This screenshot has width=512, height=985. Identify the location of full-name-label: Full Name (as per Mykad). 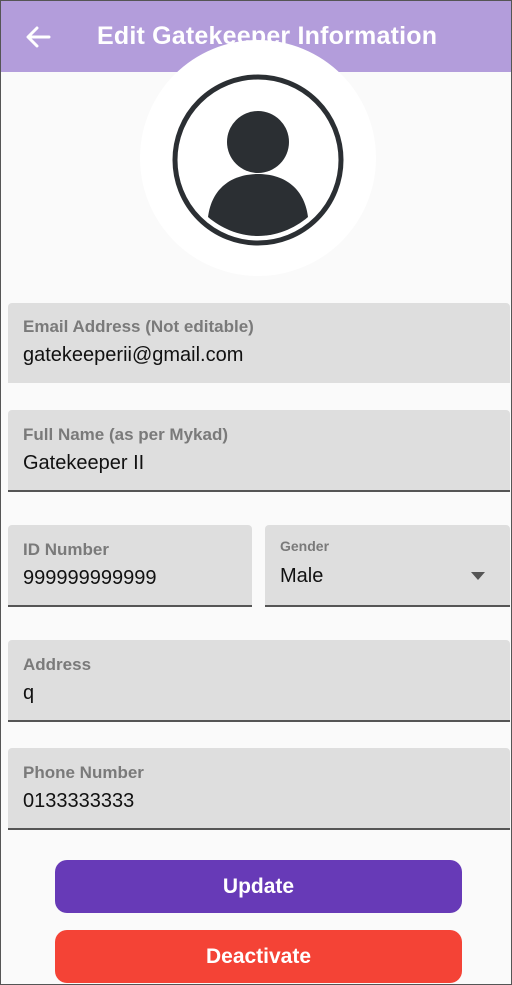
(126, 434).